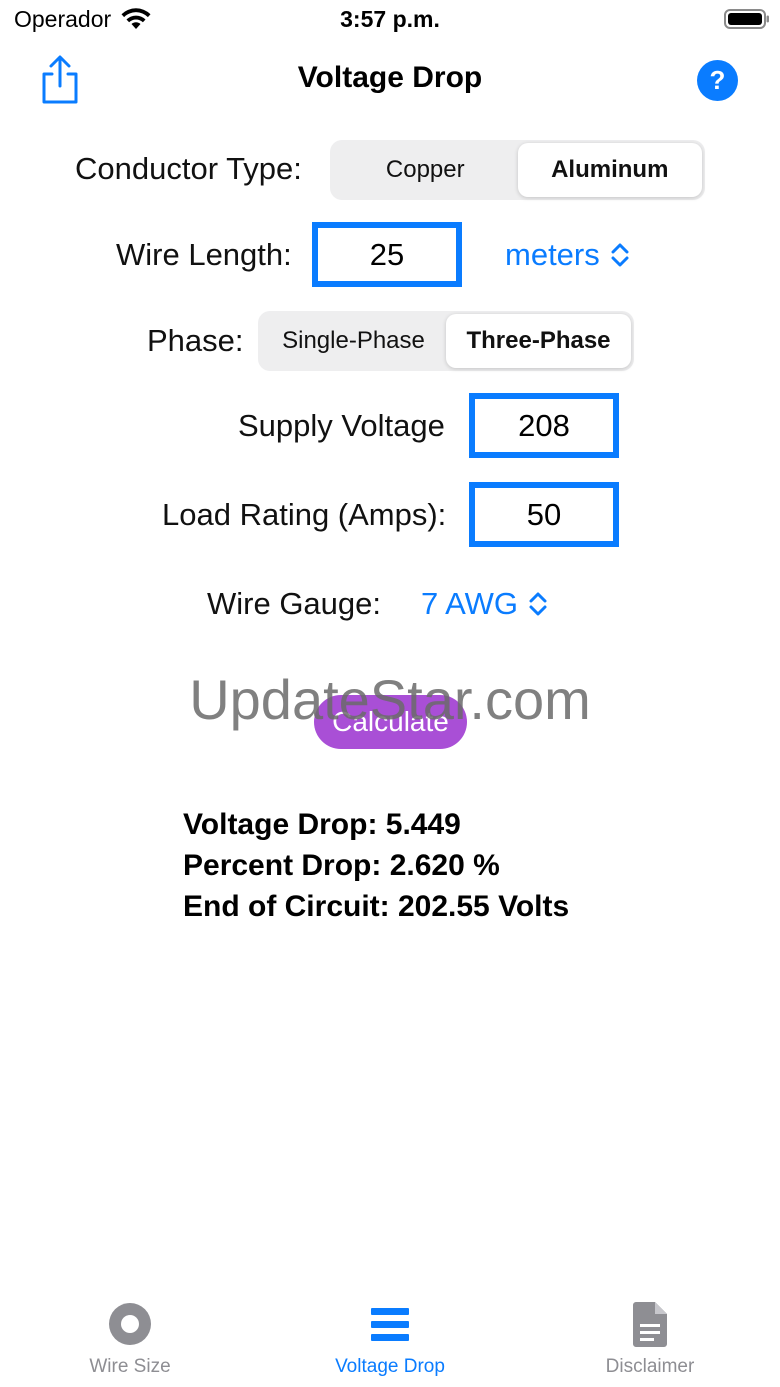 Image resolution: width=780 pixels, height=1387 pixels. What do you see at coordinates (376, 906) in the screenshot?
I see `result-end-of-circuit: End of Circuit: 202.55 Volts` at bounding box center [376, 906].